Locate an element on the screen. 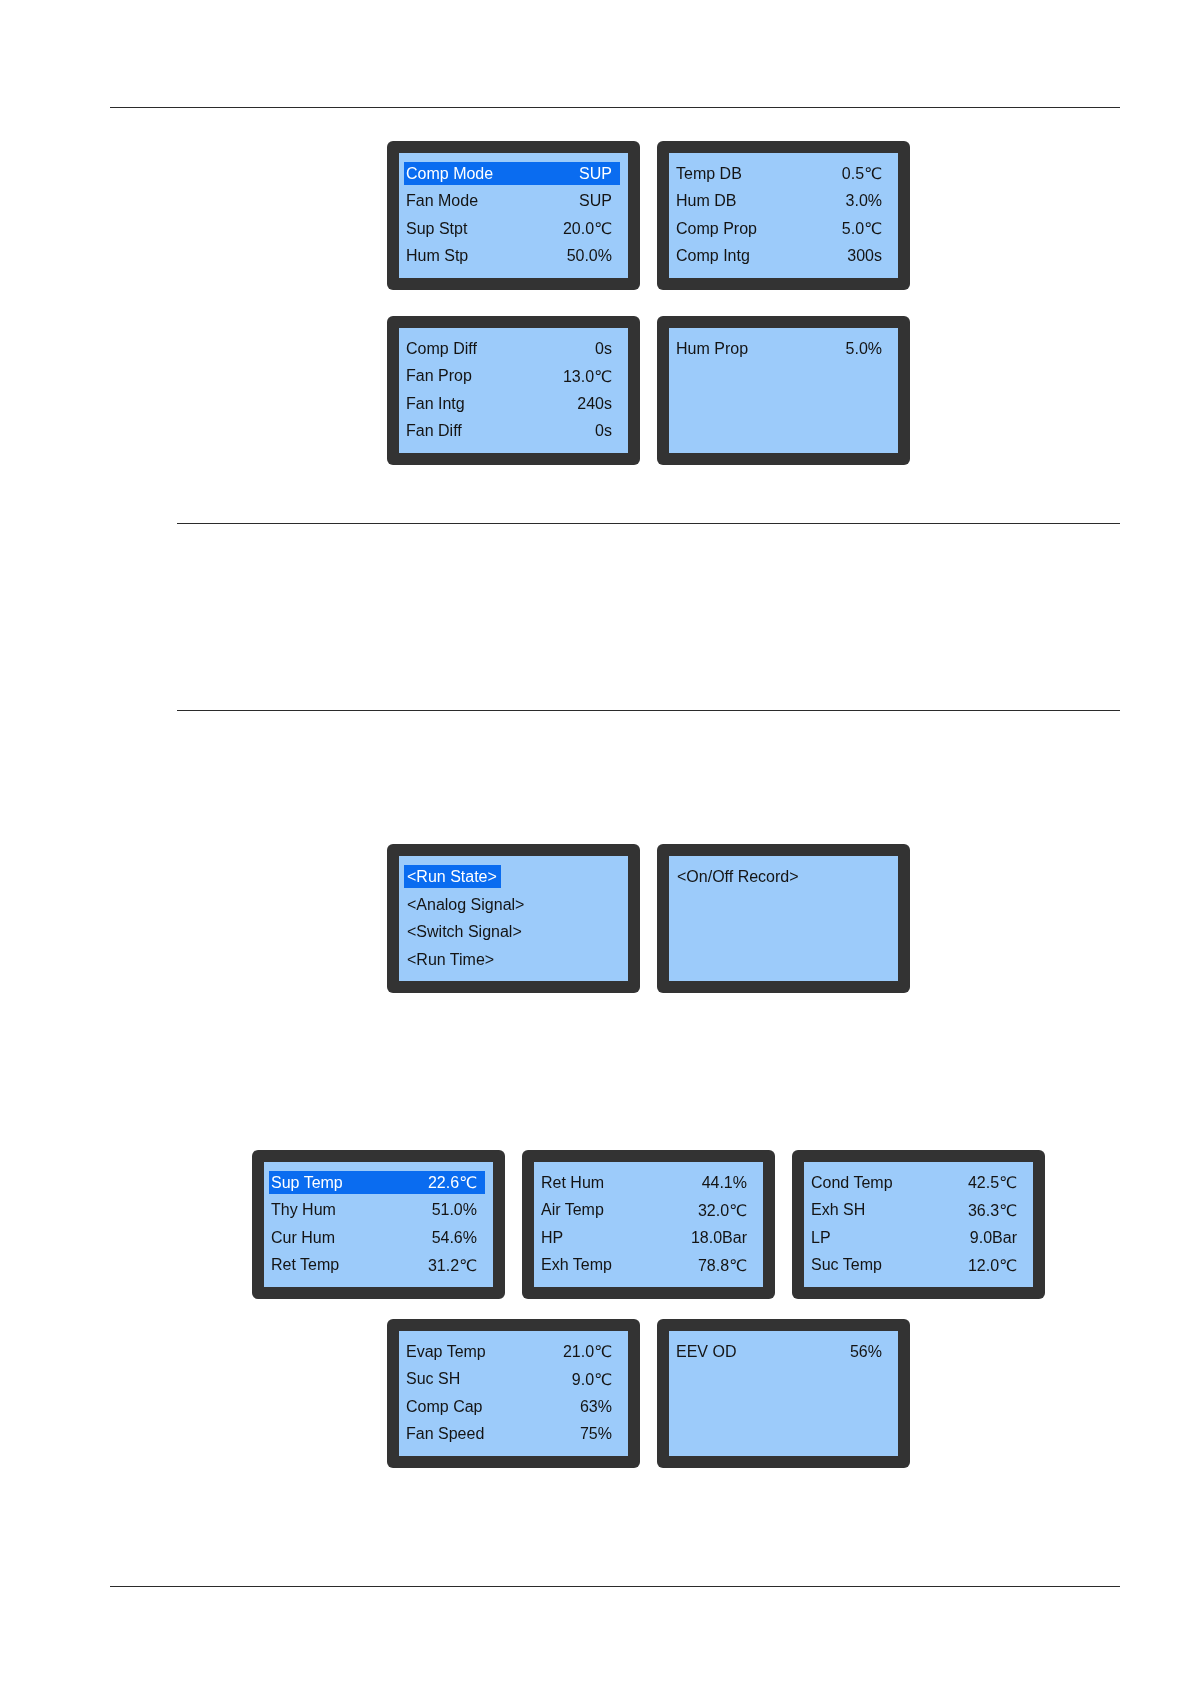 The image size is (1190, 1684). parameter-label: Hum DB is located at coordinates (706, 201).